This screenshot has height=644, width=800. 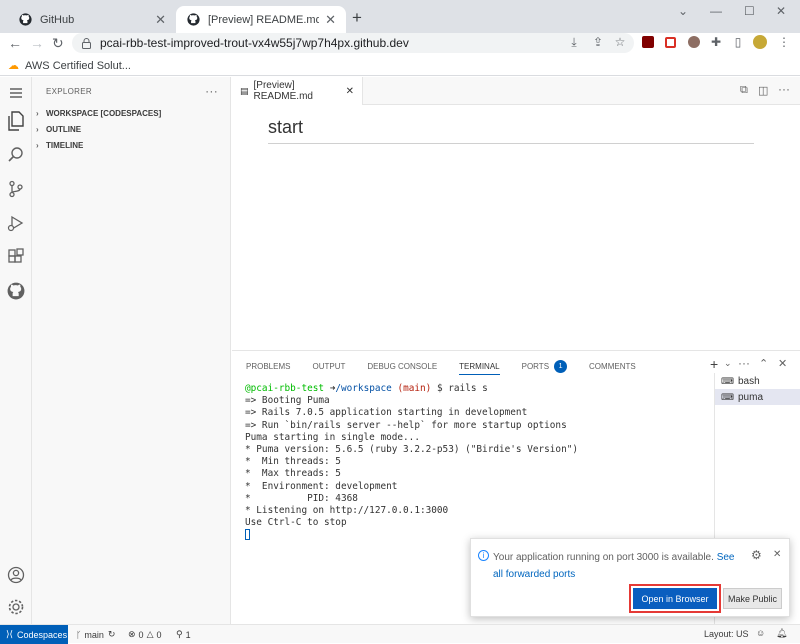 What do you see at coordinates (716, 11) in the screenshot?
I see `minimize-icon: —` at bounding box center [716, 11].